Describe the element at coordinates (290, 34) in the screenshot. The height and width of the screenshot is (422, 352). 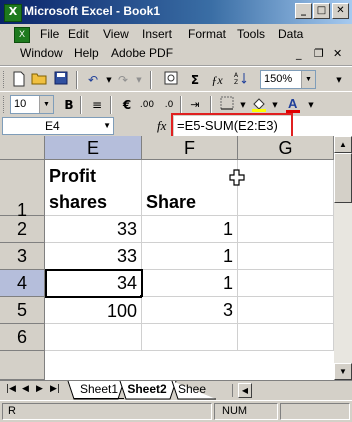
I see `menu-data: Data` at that location.